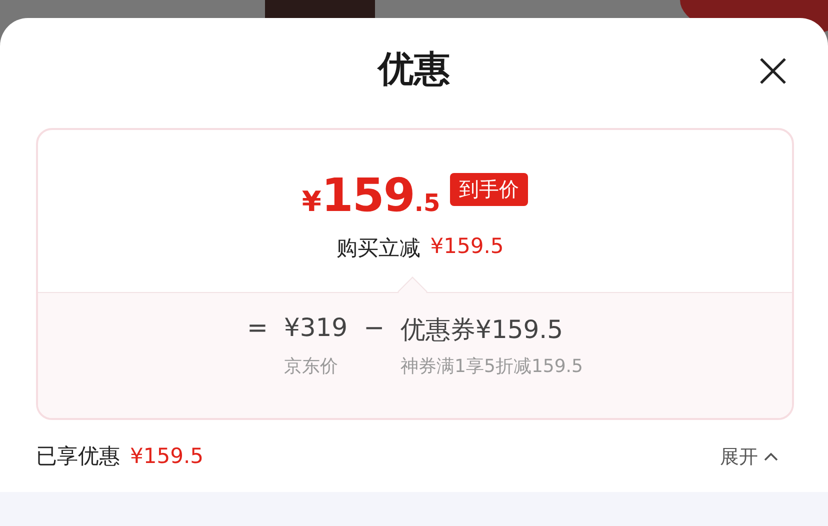 The width and height of the screenshot is (828, 526). What do you see at coordinates (482, 330) in the screenshot?
I see `coupon-amount: 优惠券¥159.5` at bounding box center [482, 330].